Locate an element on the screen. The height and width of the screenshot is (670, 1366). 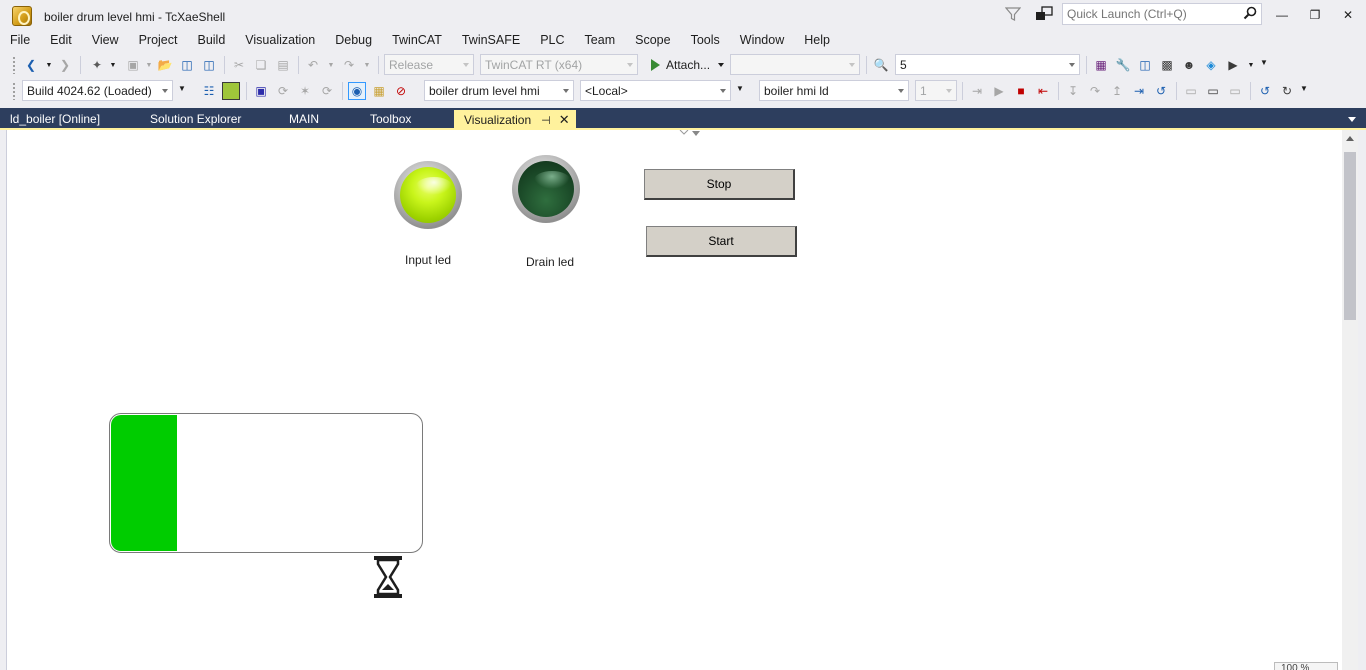
chevron-down-icon is located at coordinates (901, 91).